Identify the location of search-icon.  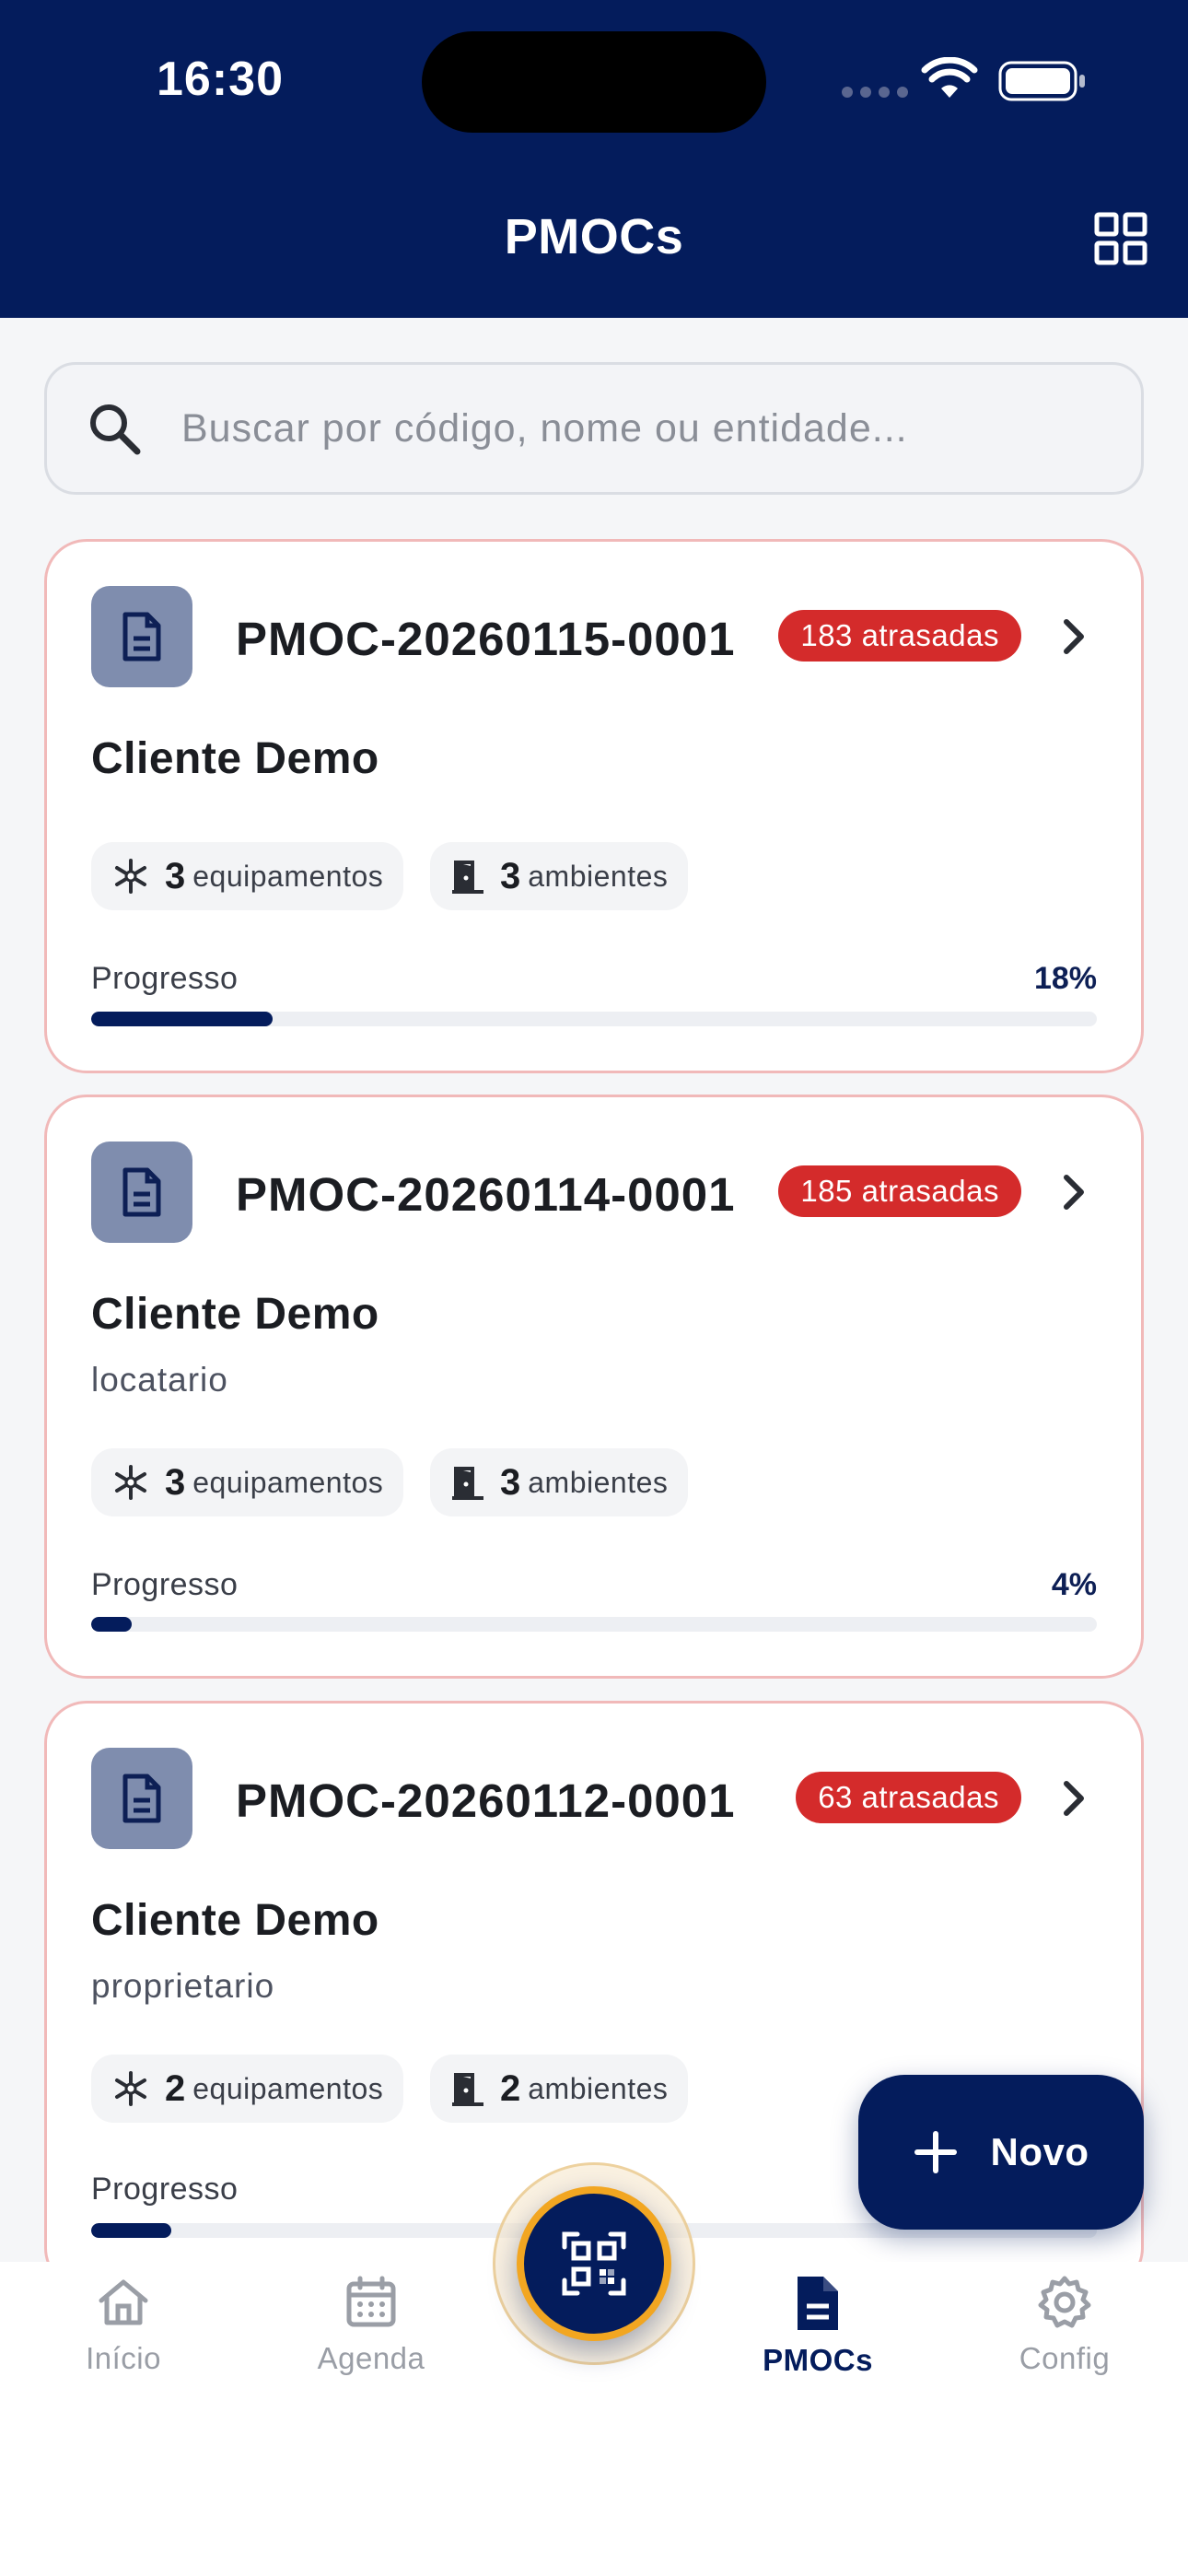
(115, 429).